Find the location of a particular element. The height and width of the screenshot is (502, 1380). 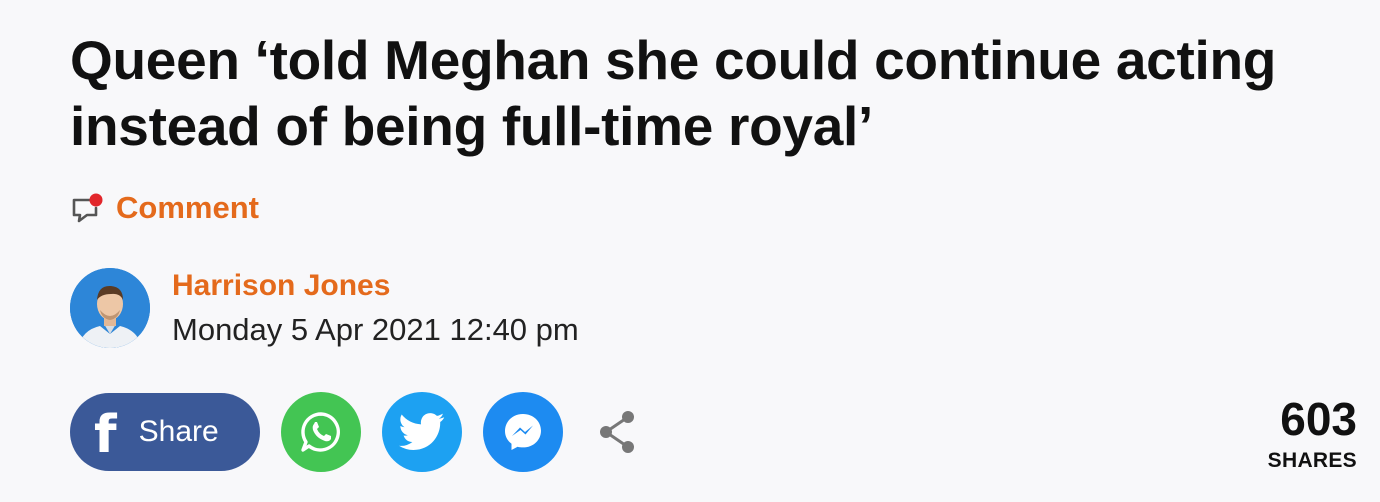

comment-link: Comment is located at coordinates (164, 208).